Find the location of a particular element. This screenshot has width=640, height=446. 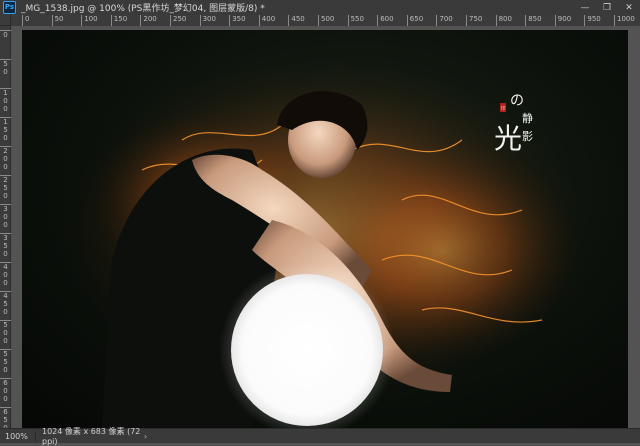

status-bar: 100% 1024 像素 x 683 像素 (72 ppi) › is located at coordinates (320, 436).